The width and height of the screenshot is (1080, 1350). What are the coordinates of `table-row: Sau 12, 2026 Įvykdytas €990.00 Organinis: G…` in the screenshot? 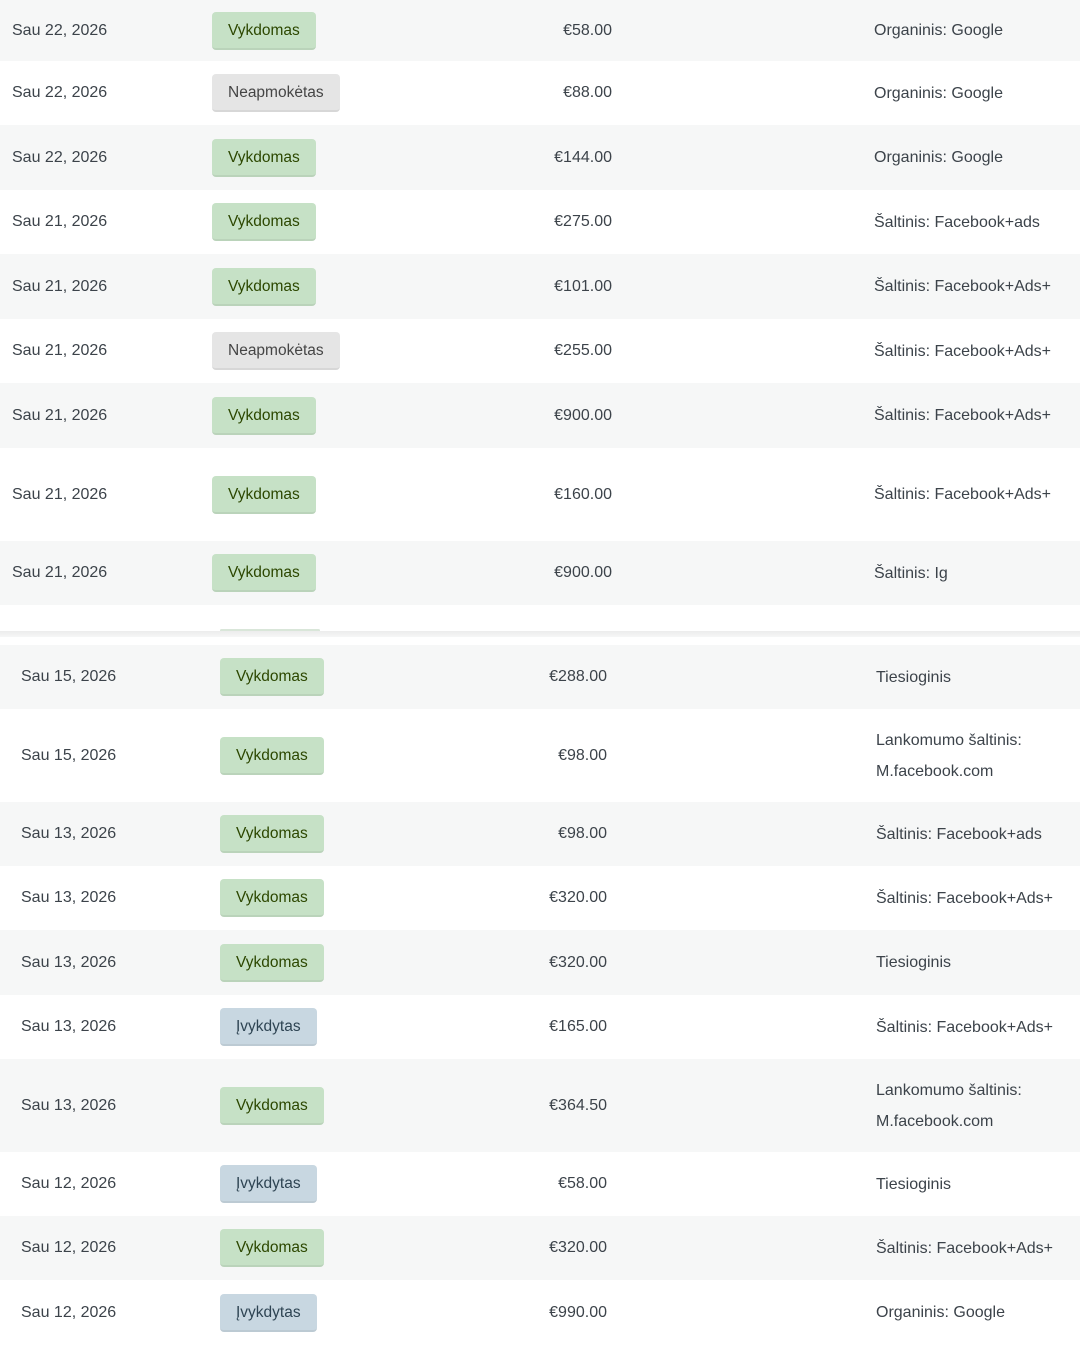 It's located at (540, 1312).